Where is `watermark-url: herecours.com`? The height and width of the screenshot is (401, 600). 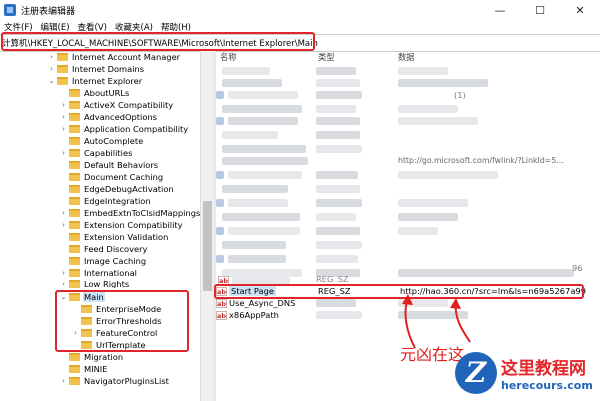
watermark-url: herecours.com is located at coordinates (547, 385).